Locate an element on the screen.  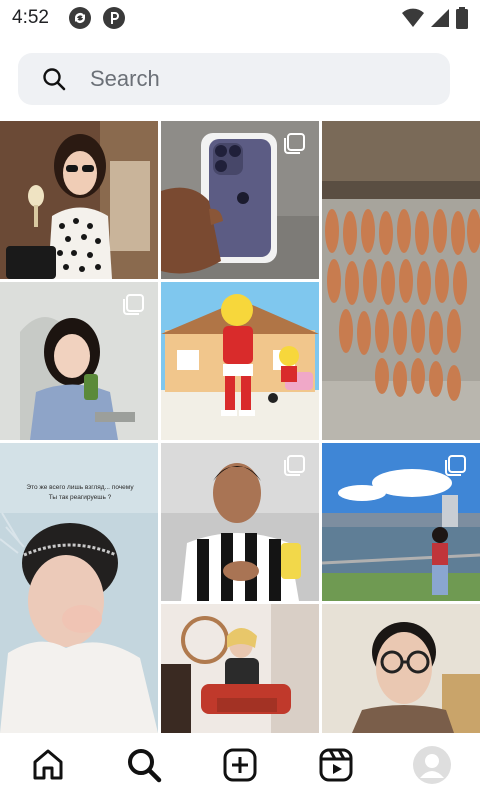
search-bar is located at coordinates (234, 79).